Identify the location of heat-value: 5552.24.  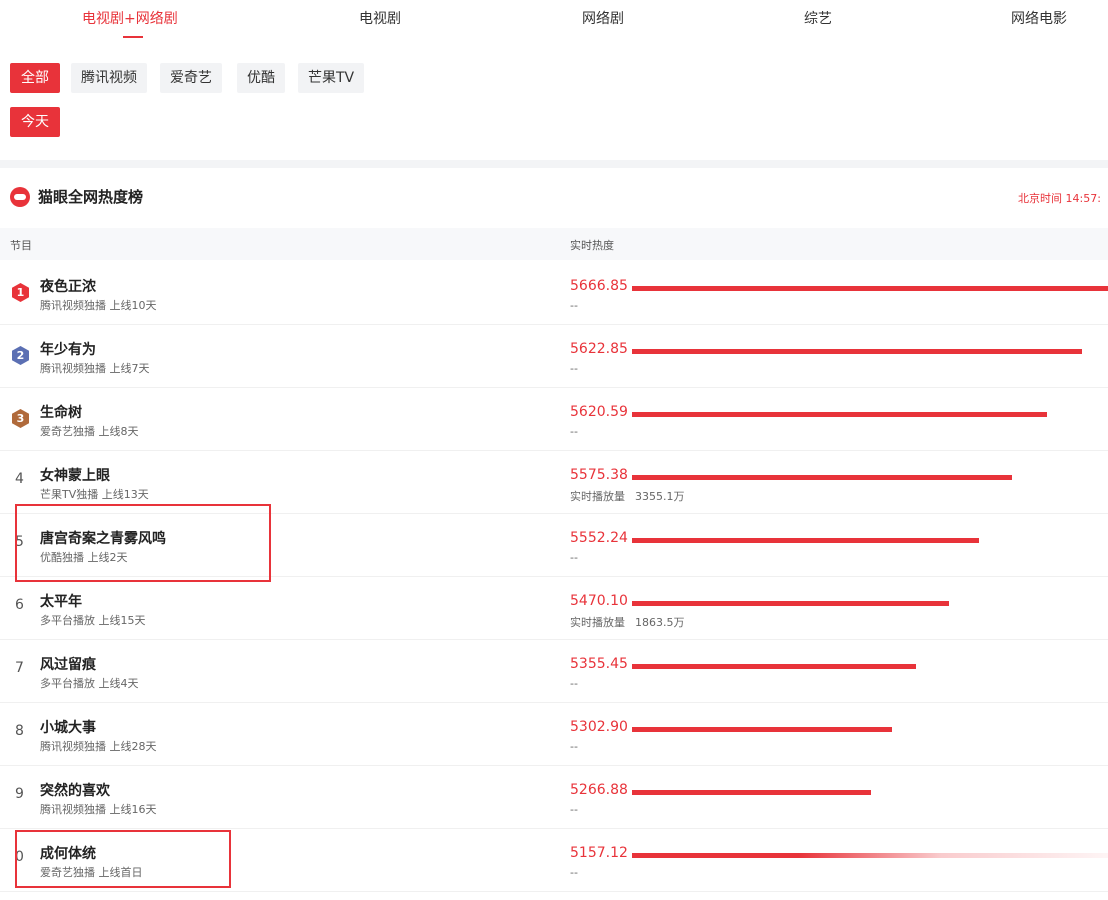
(599, 538).